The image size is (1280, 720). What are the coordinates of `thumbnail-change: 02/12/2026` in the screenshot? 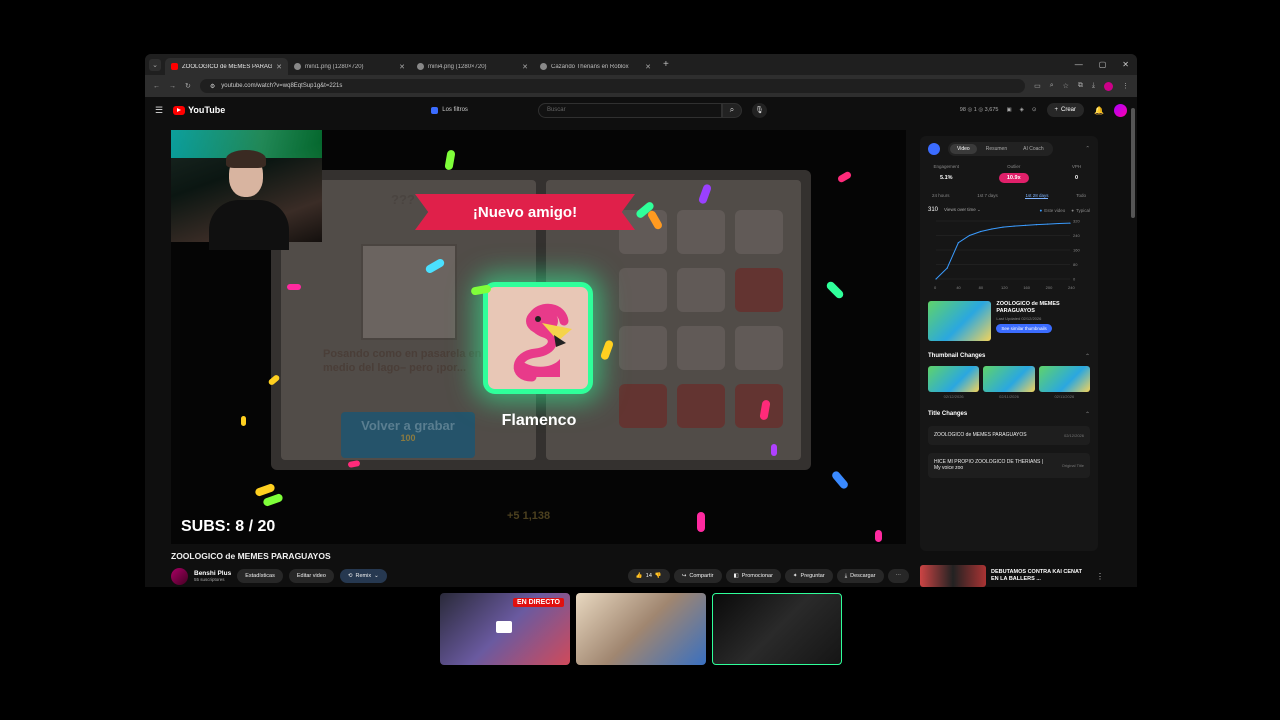 It's located at (954, 382).